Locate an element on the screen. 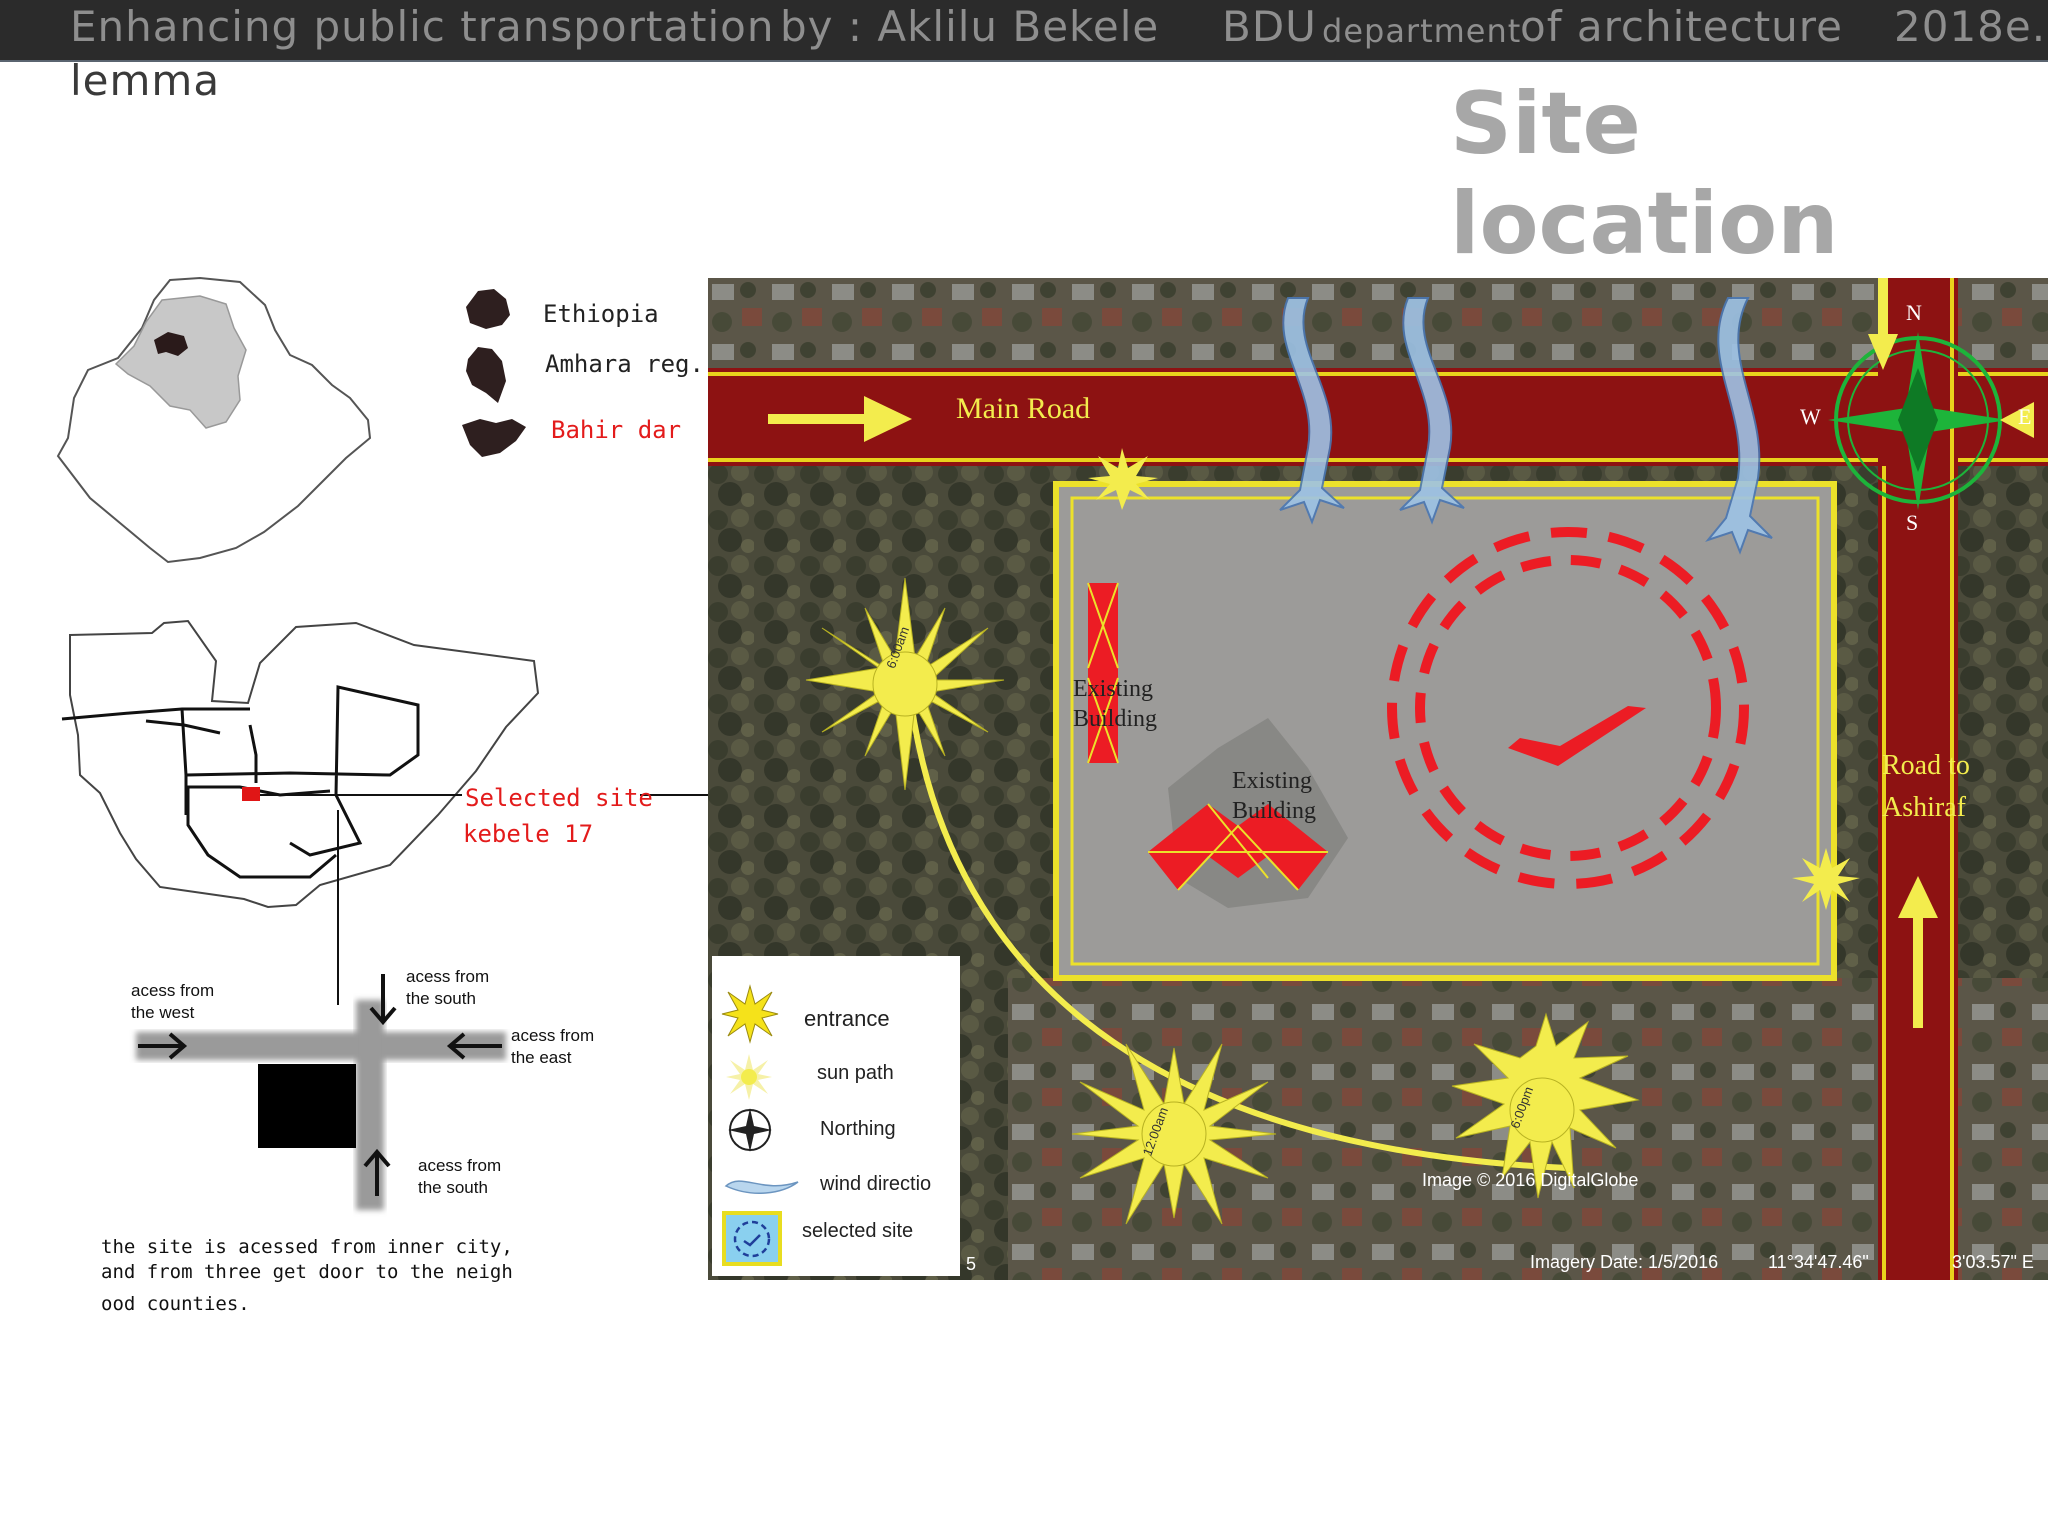 The width and height of the screenshot is (2048, 1536). main-road-label: Main Road is located at coordinates (1023, 408).